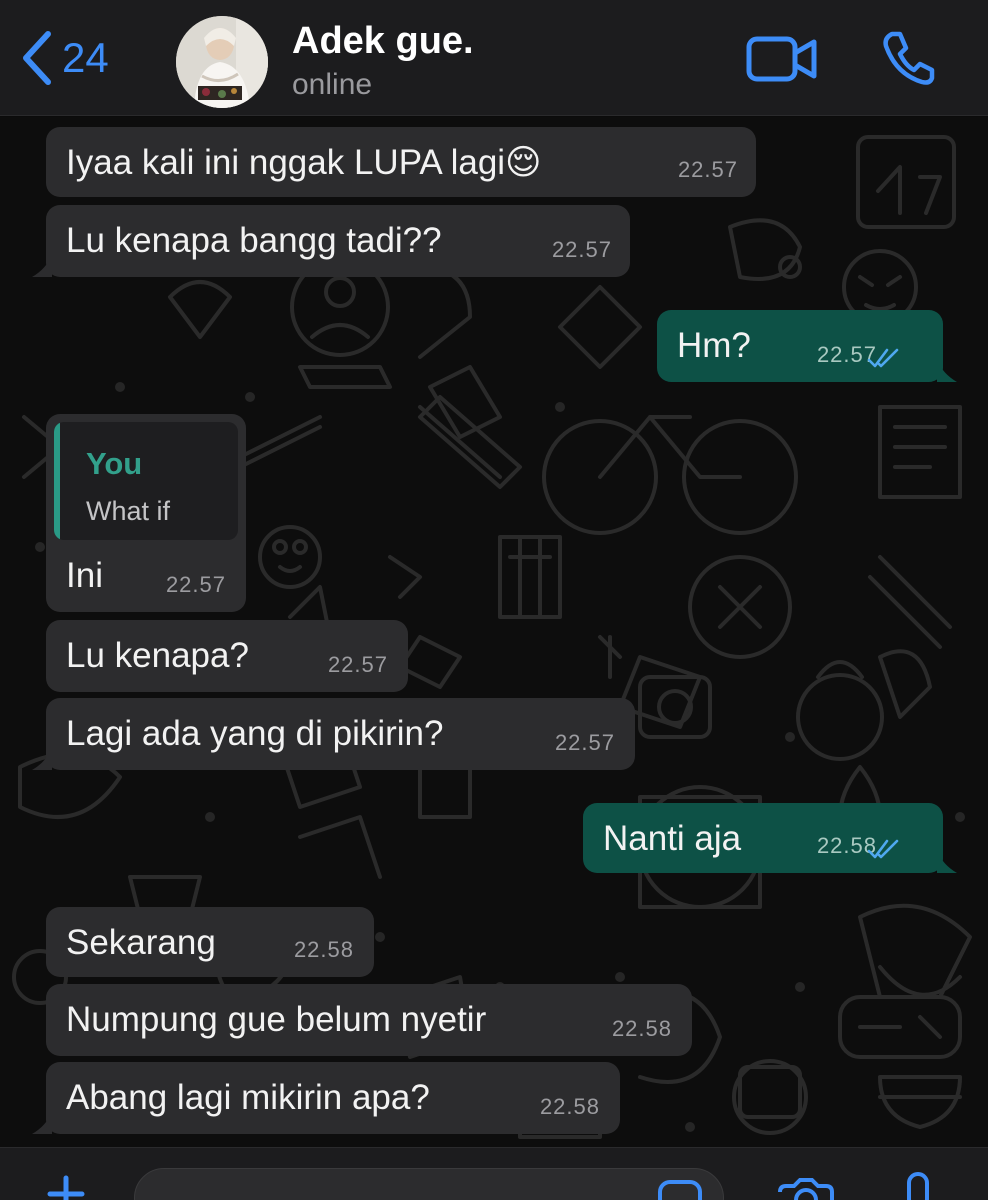  I want to click on quoted-message: You What if, so click(146, 481).